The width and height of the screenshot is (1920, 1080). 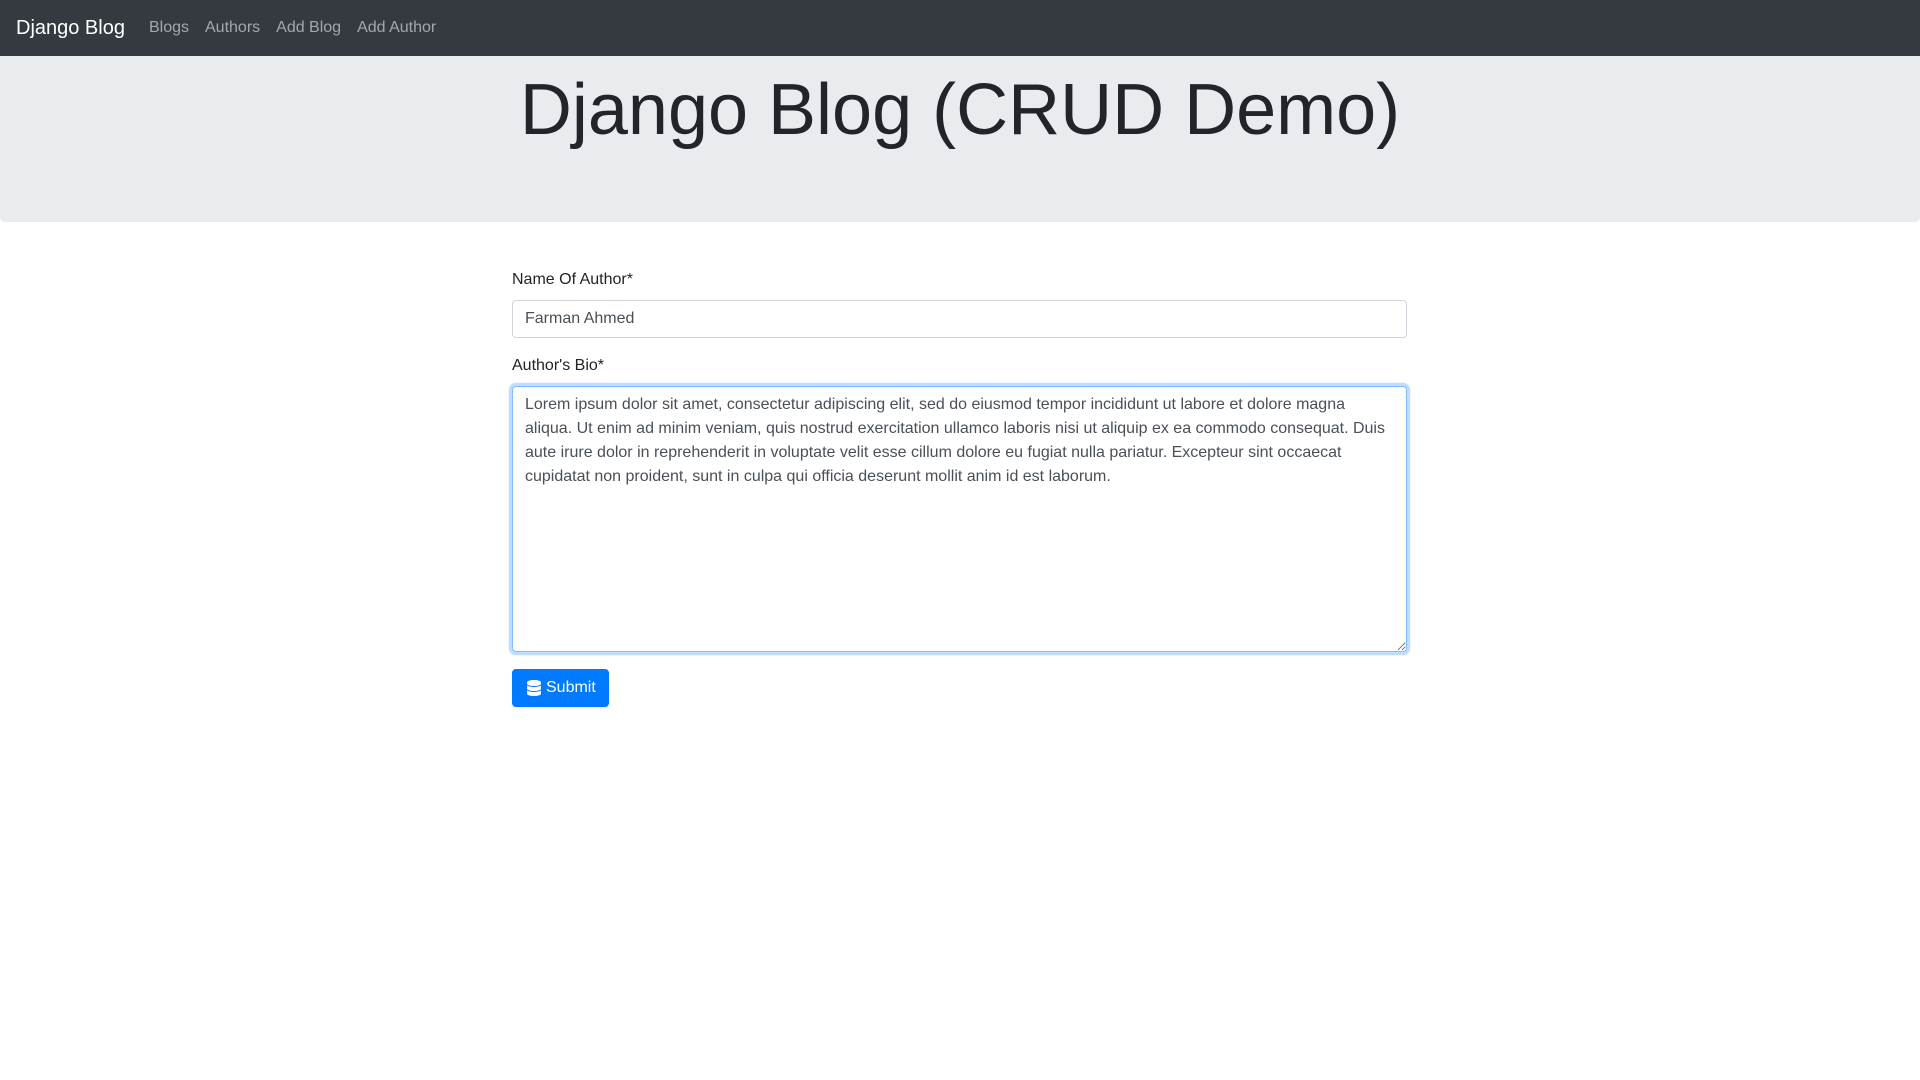 What do you see at coordinates (572, 279) in the screenshot?
I see `name-label: Name Of Author*` at bounding box center [572, 279].